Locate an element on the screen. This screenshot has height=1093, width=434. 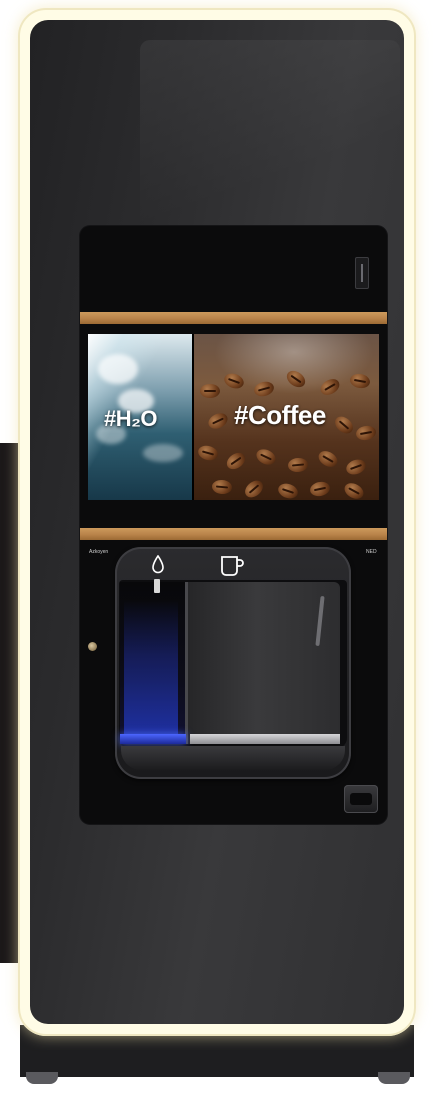
payment-card-reader is located at coordinates (361, 799).